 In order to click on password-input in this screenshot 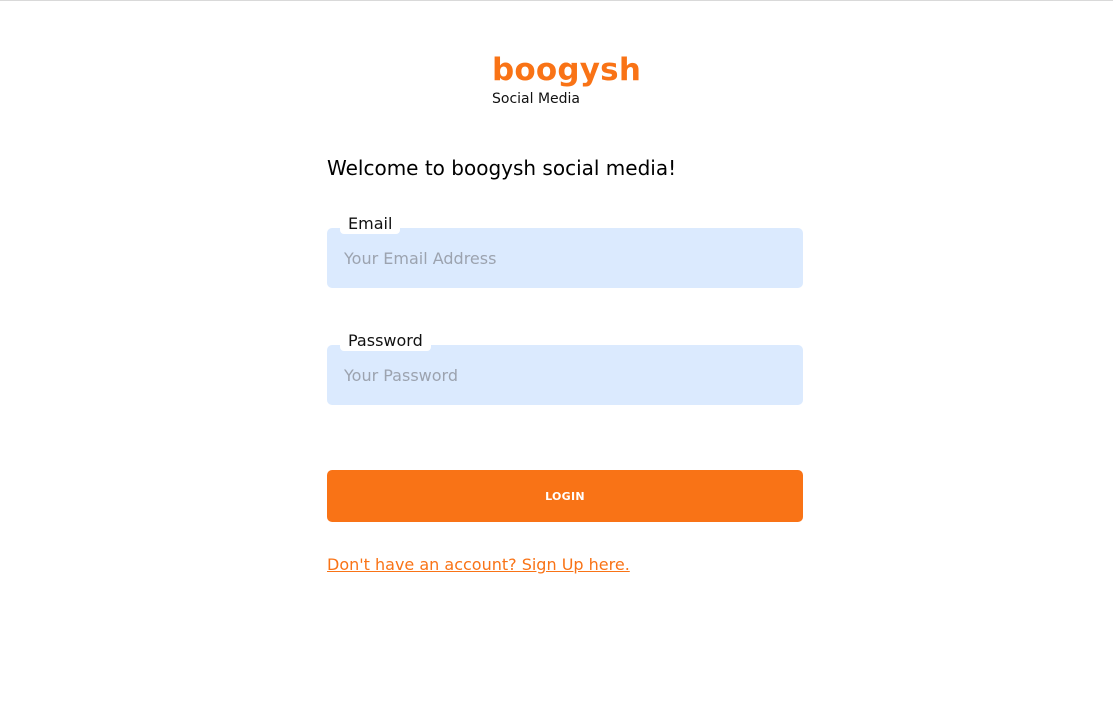, I will do `click(565, 375)`.